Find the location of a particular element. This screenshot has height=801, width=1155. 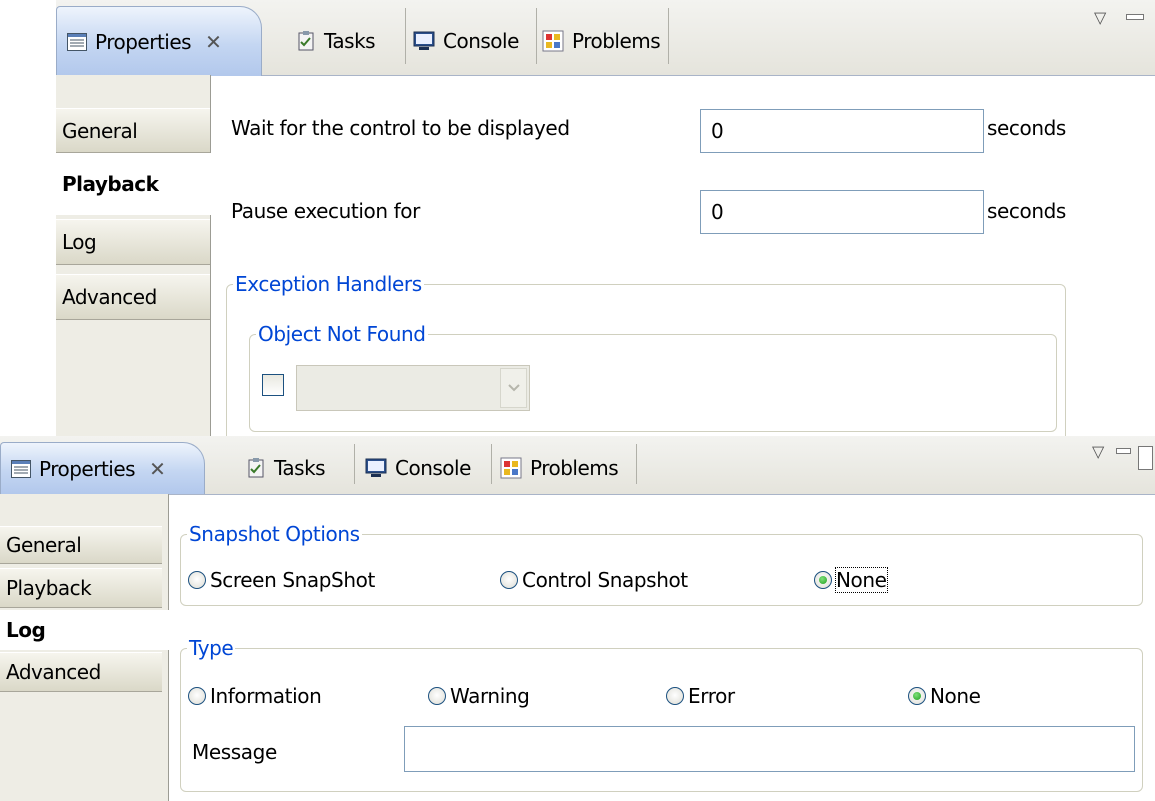

radio-snapshot-none: None is located at coordinates (851, 580).